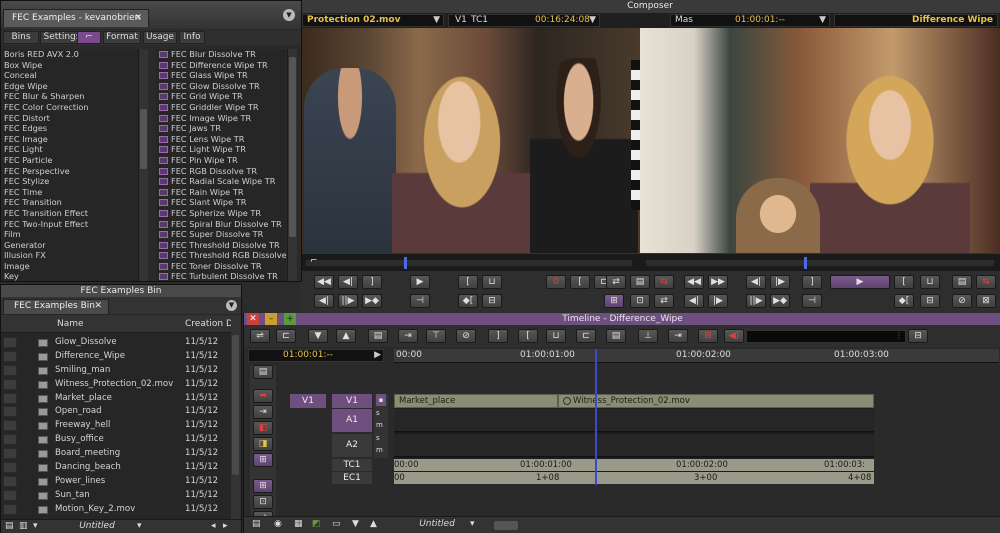  I want to click on effect-category-item: Image, so click(70, 266).